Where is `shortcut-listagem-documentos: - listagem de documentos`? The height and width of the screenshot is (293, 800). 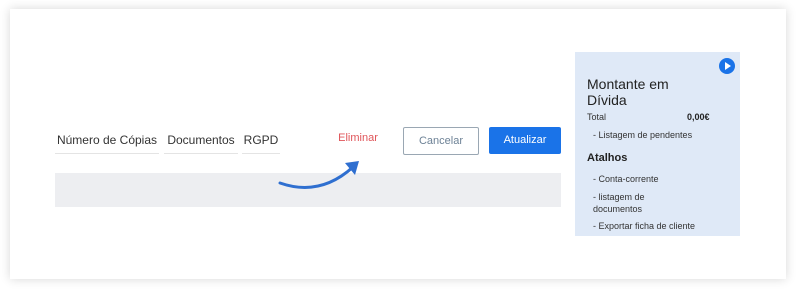 shortcut-listagem-documentos: - listagem de documentos is located at coordinates (633, 203).